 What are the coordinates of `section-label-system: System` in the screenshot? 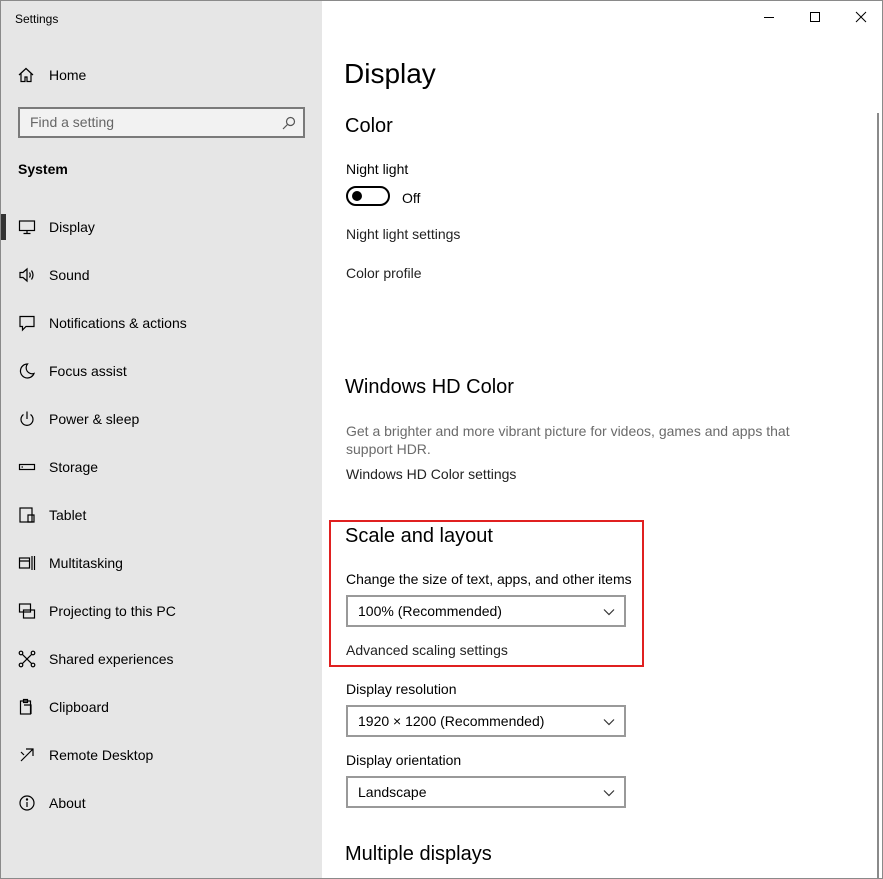 It's located at (43, 169).